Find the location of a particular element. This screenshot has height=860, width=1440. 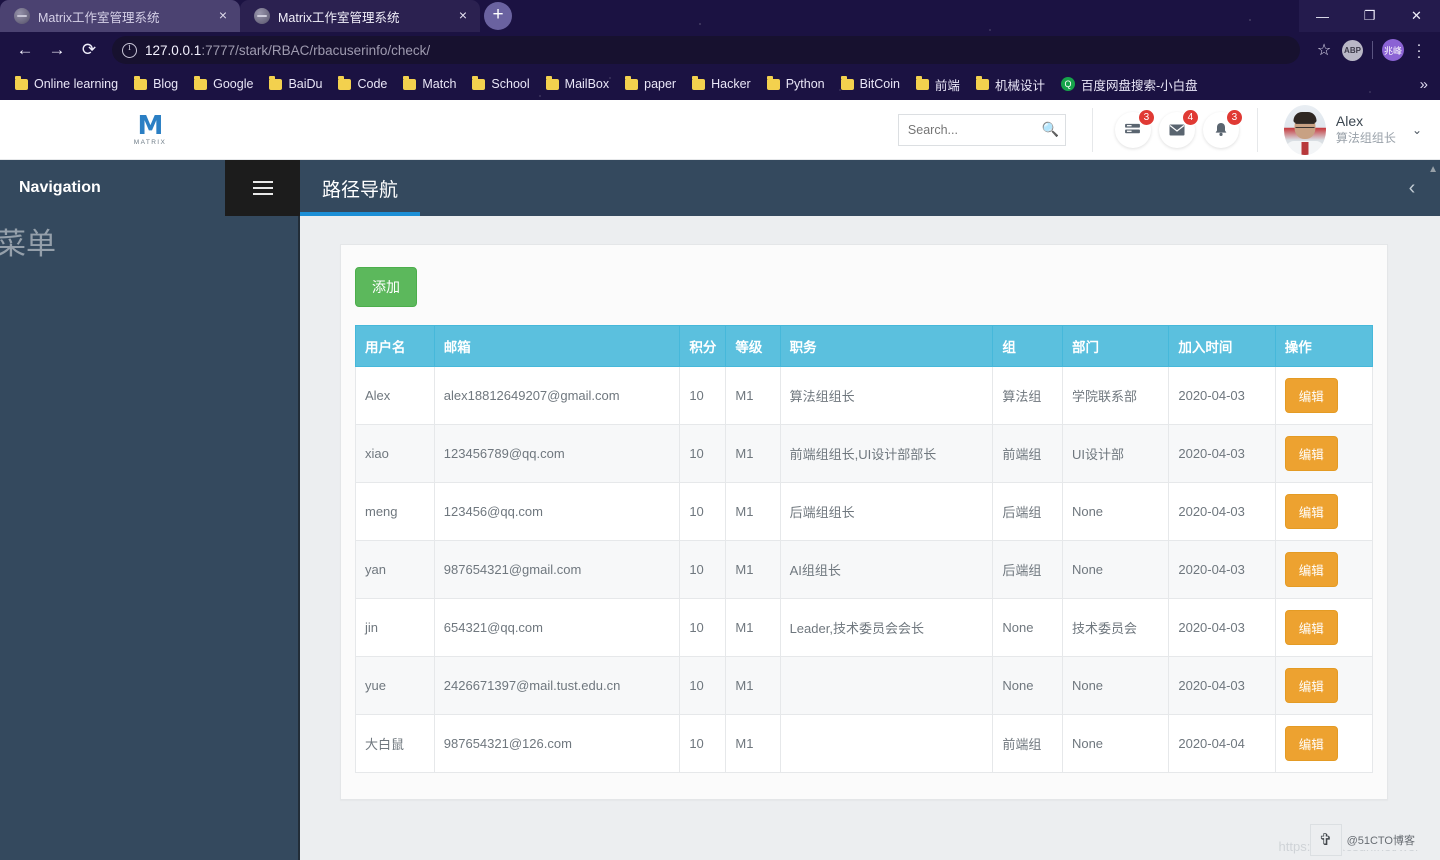

chevron-down-icon: ⌄ is located at coordinates (1417, 130).